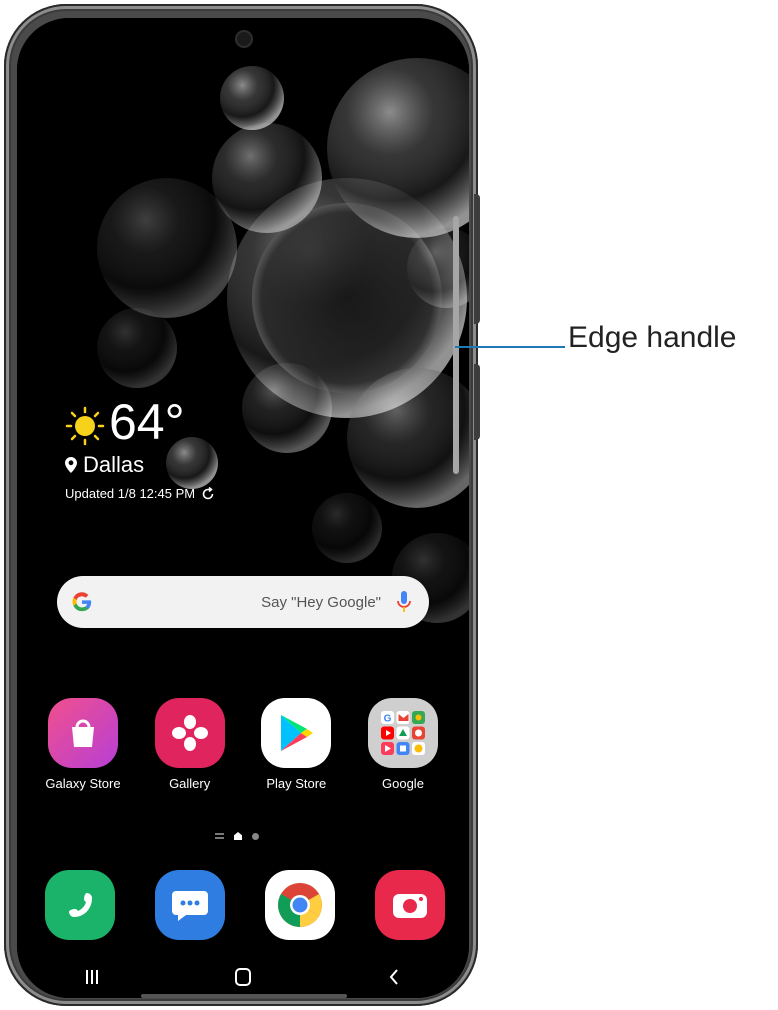 Image resolution: width=778 pixels, height=1010 pixels. Describe the element at coordinates (652, 337) in the screenshot. I see `callout-label: Edge handle` at that location.